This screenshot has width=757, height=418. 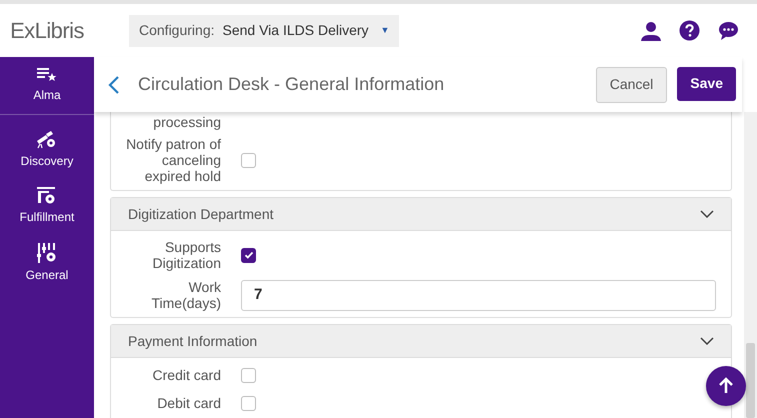 What do you see at coordinates (47, 206) in the screenshot?
I see `sidebar-item: Fulfillment` at bounding box center [47, 206].